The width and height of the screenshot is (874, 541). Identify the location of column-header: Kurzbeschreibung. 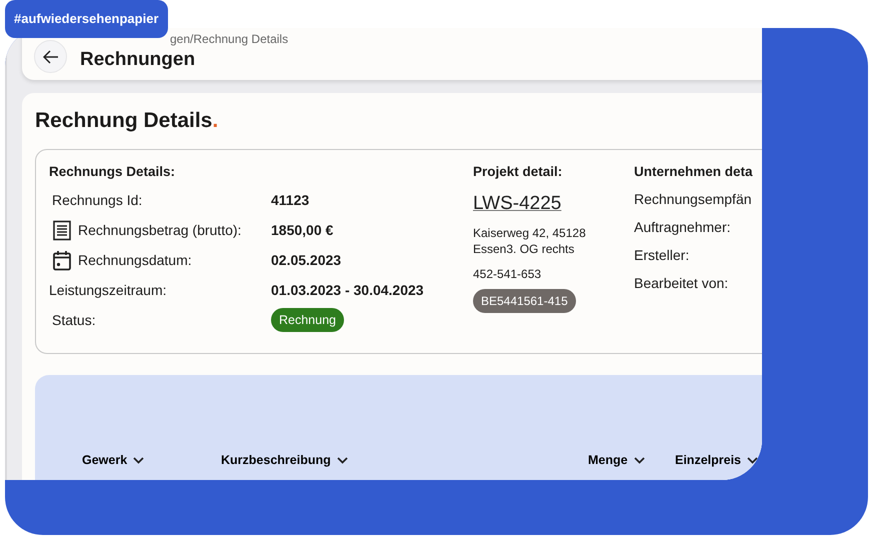
(284, 460).